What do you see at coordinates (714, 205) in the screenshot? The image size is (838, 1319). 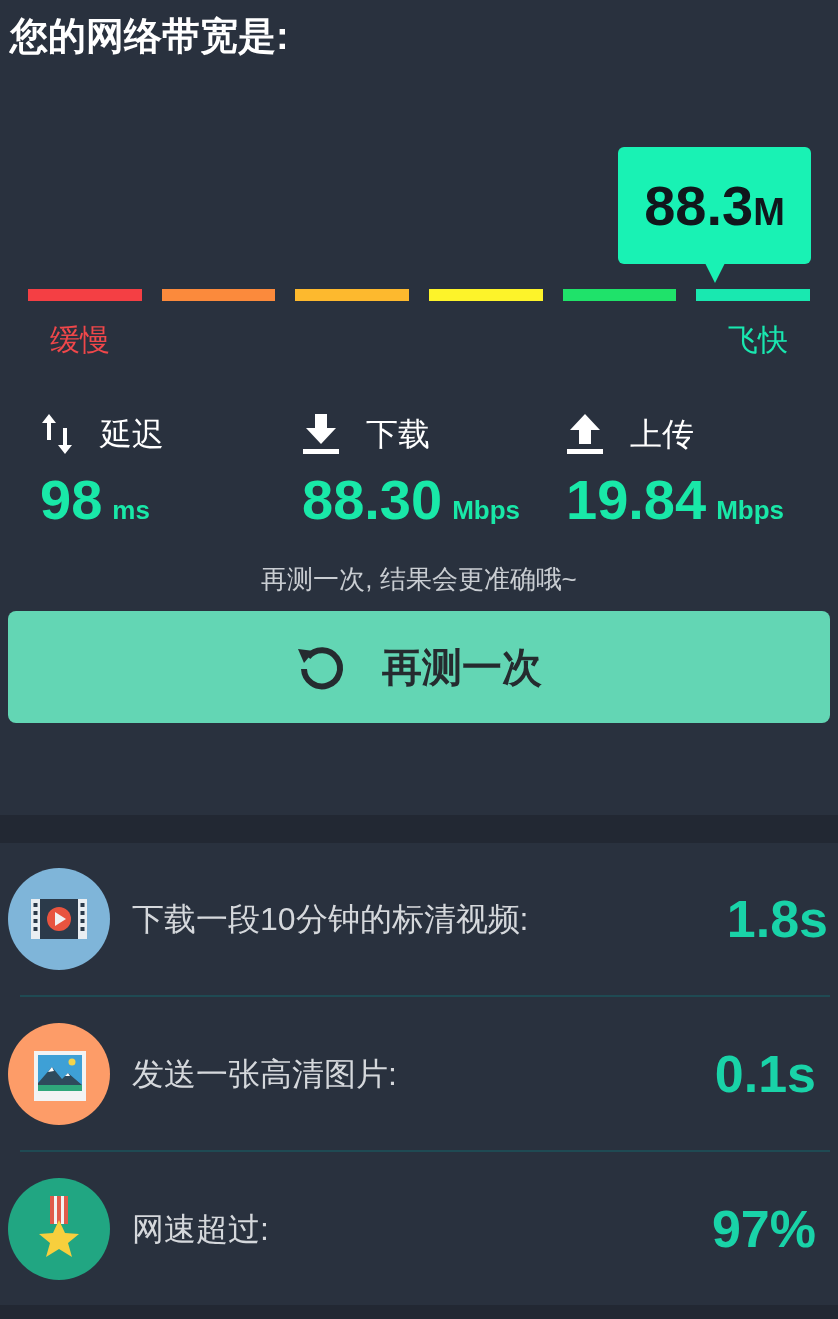 I see `speed-reading: 88.3M` at bounding box center [714, 205].